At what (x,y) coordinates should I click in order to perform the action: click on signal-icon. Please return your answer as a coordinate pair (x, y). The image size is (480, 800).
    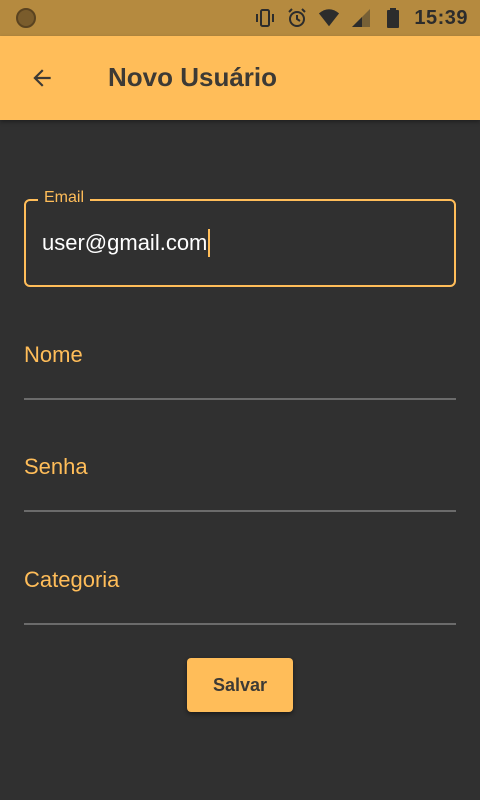
    Looking at the image, I should click on (361, 18).